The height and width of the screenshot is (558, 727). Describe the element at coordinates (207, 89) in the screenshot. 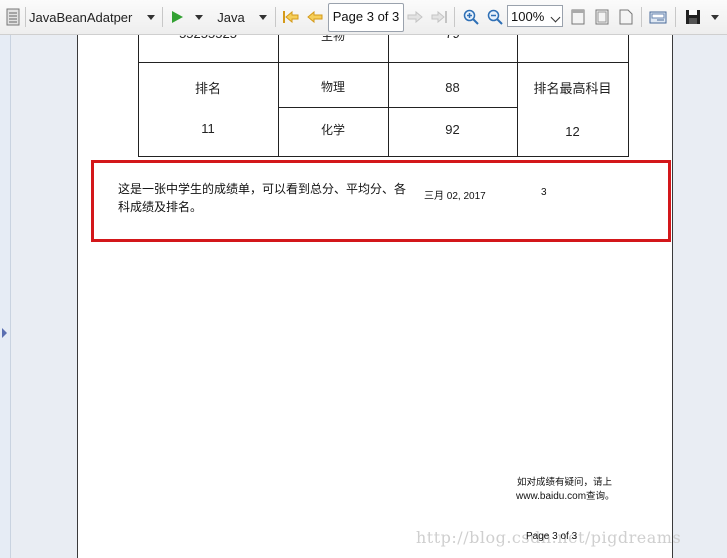

I see `rank-header: 排名` at that location.